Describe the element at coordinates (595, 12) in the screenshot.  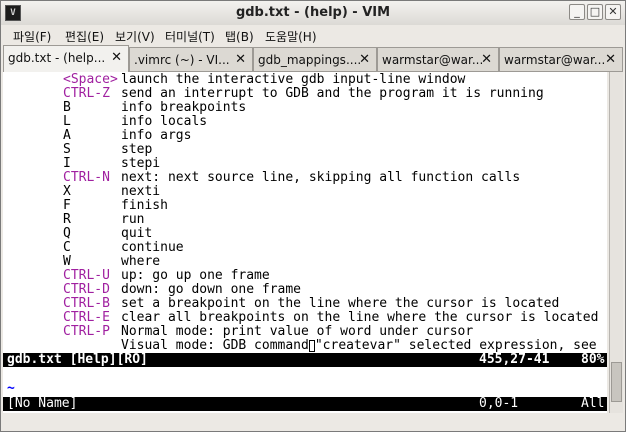
I see `maximize-icon: □` at that location.